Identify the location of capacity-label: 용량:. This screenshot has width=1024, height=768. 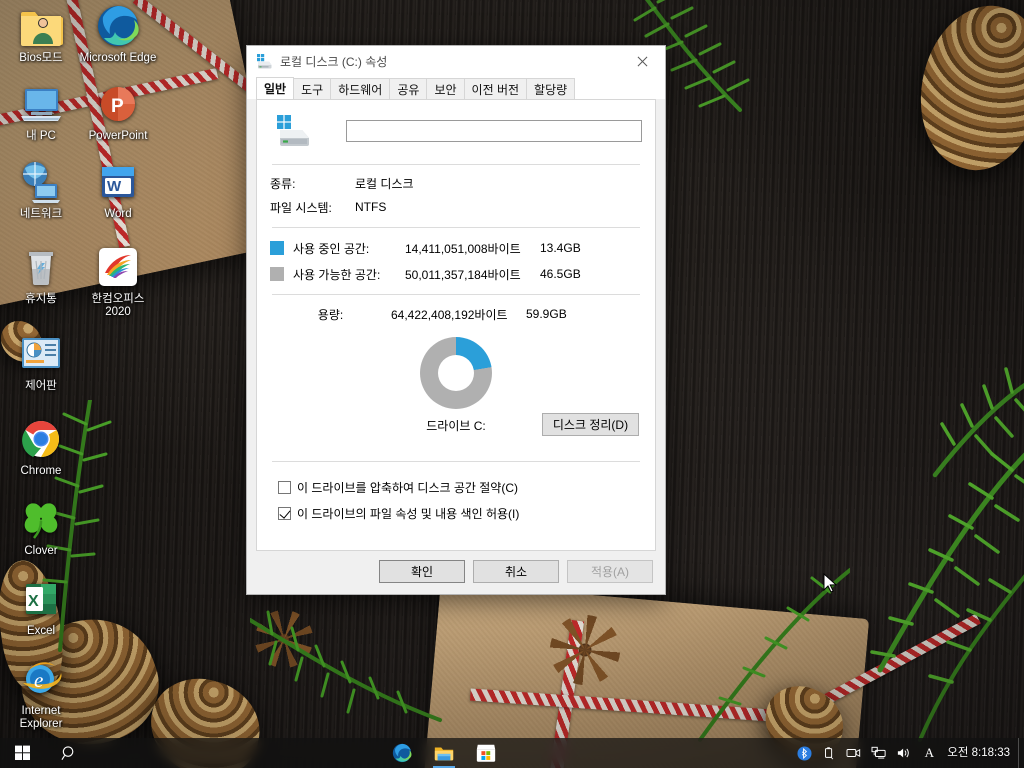
(330, 314).